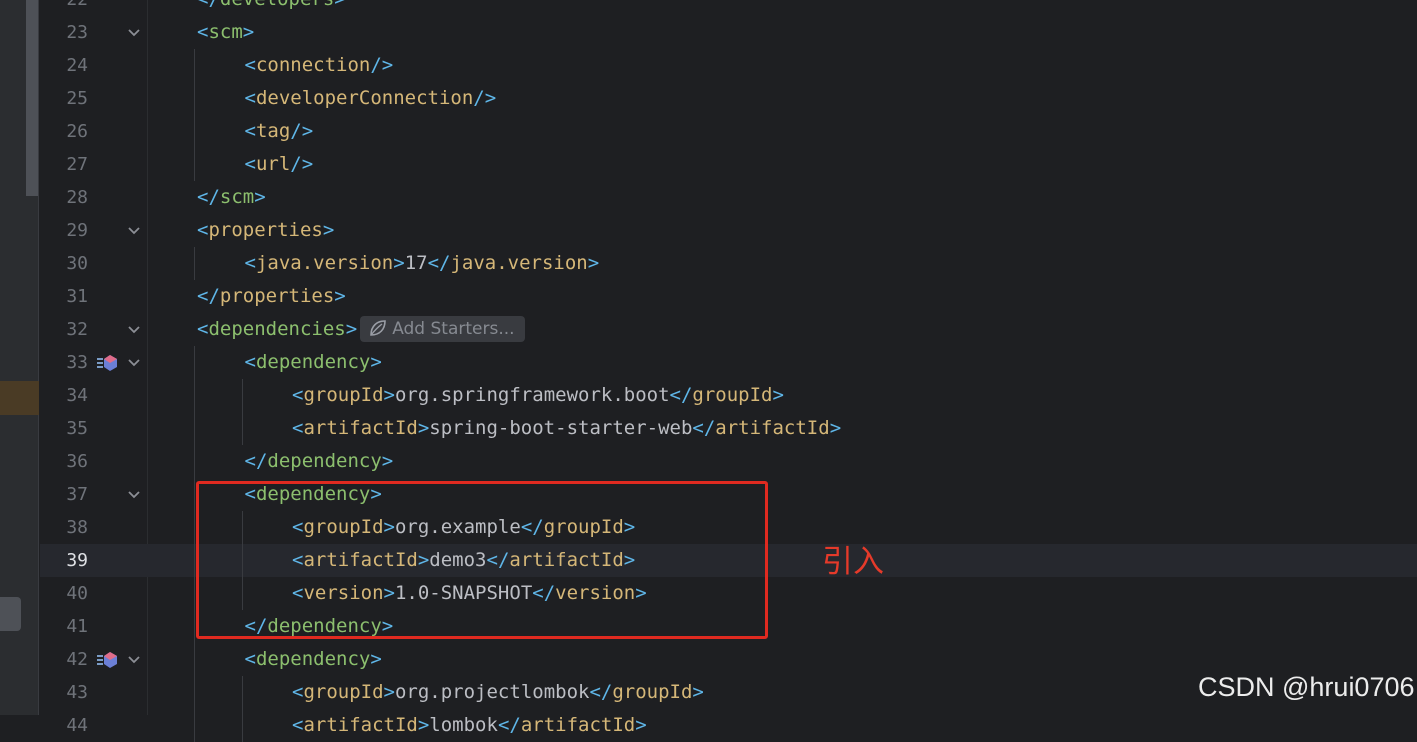 Image resolution: width=1417 pixels, height=742 pixels. Describe the element at coordinates (279, 164) in the screenshot. I see `code-text: <url/>` at that location.